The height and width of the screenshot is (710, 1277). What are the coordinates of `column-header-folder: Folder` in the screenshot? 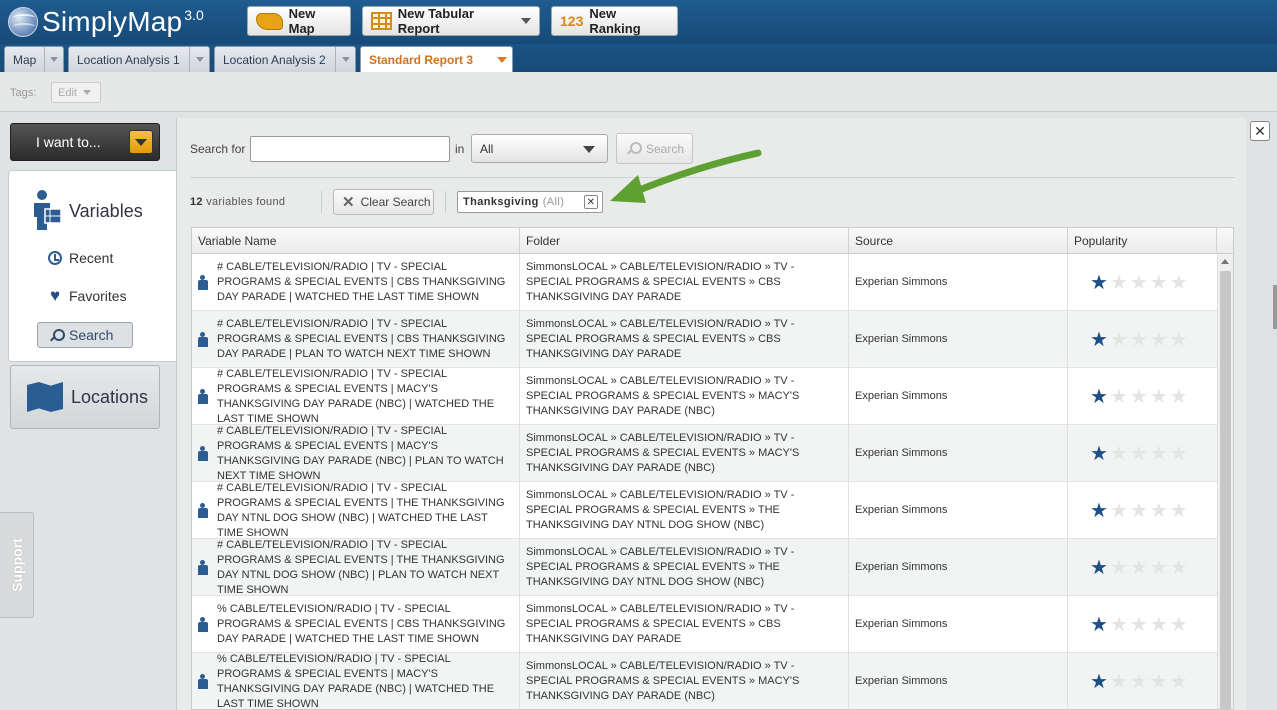 It's located at (684, 241).